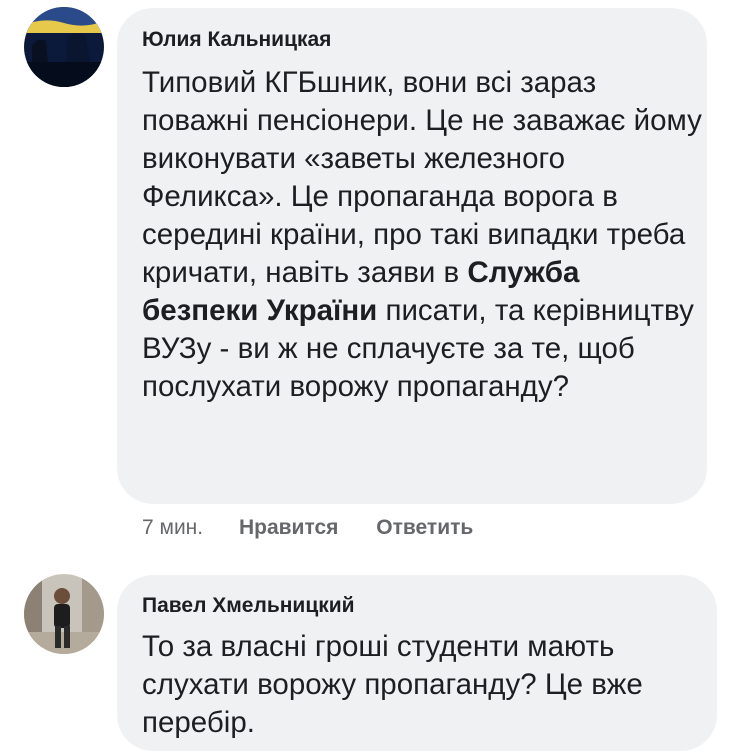 The width and height of the screenshot is (750, 756). Describe the element at coordinates (172, 528) in the screenshot. I see `comment-timestamp: 7 мин.` at that location.